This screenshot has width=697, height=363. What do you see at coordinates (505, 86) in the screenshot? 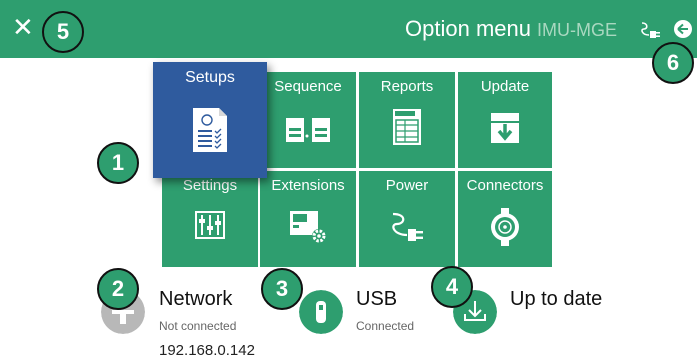
I see `tile-label: Update` at bounding box center [505, 86].